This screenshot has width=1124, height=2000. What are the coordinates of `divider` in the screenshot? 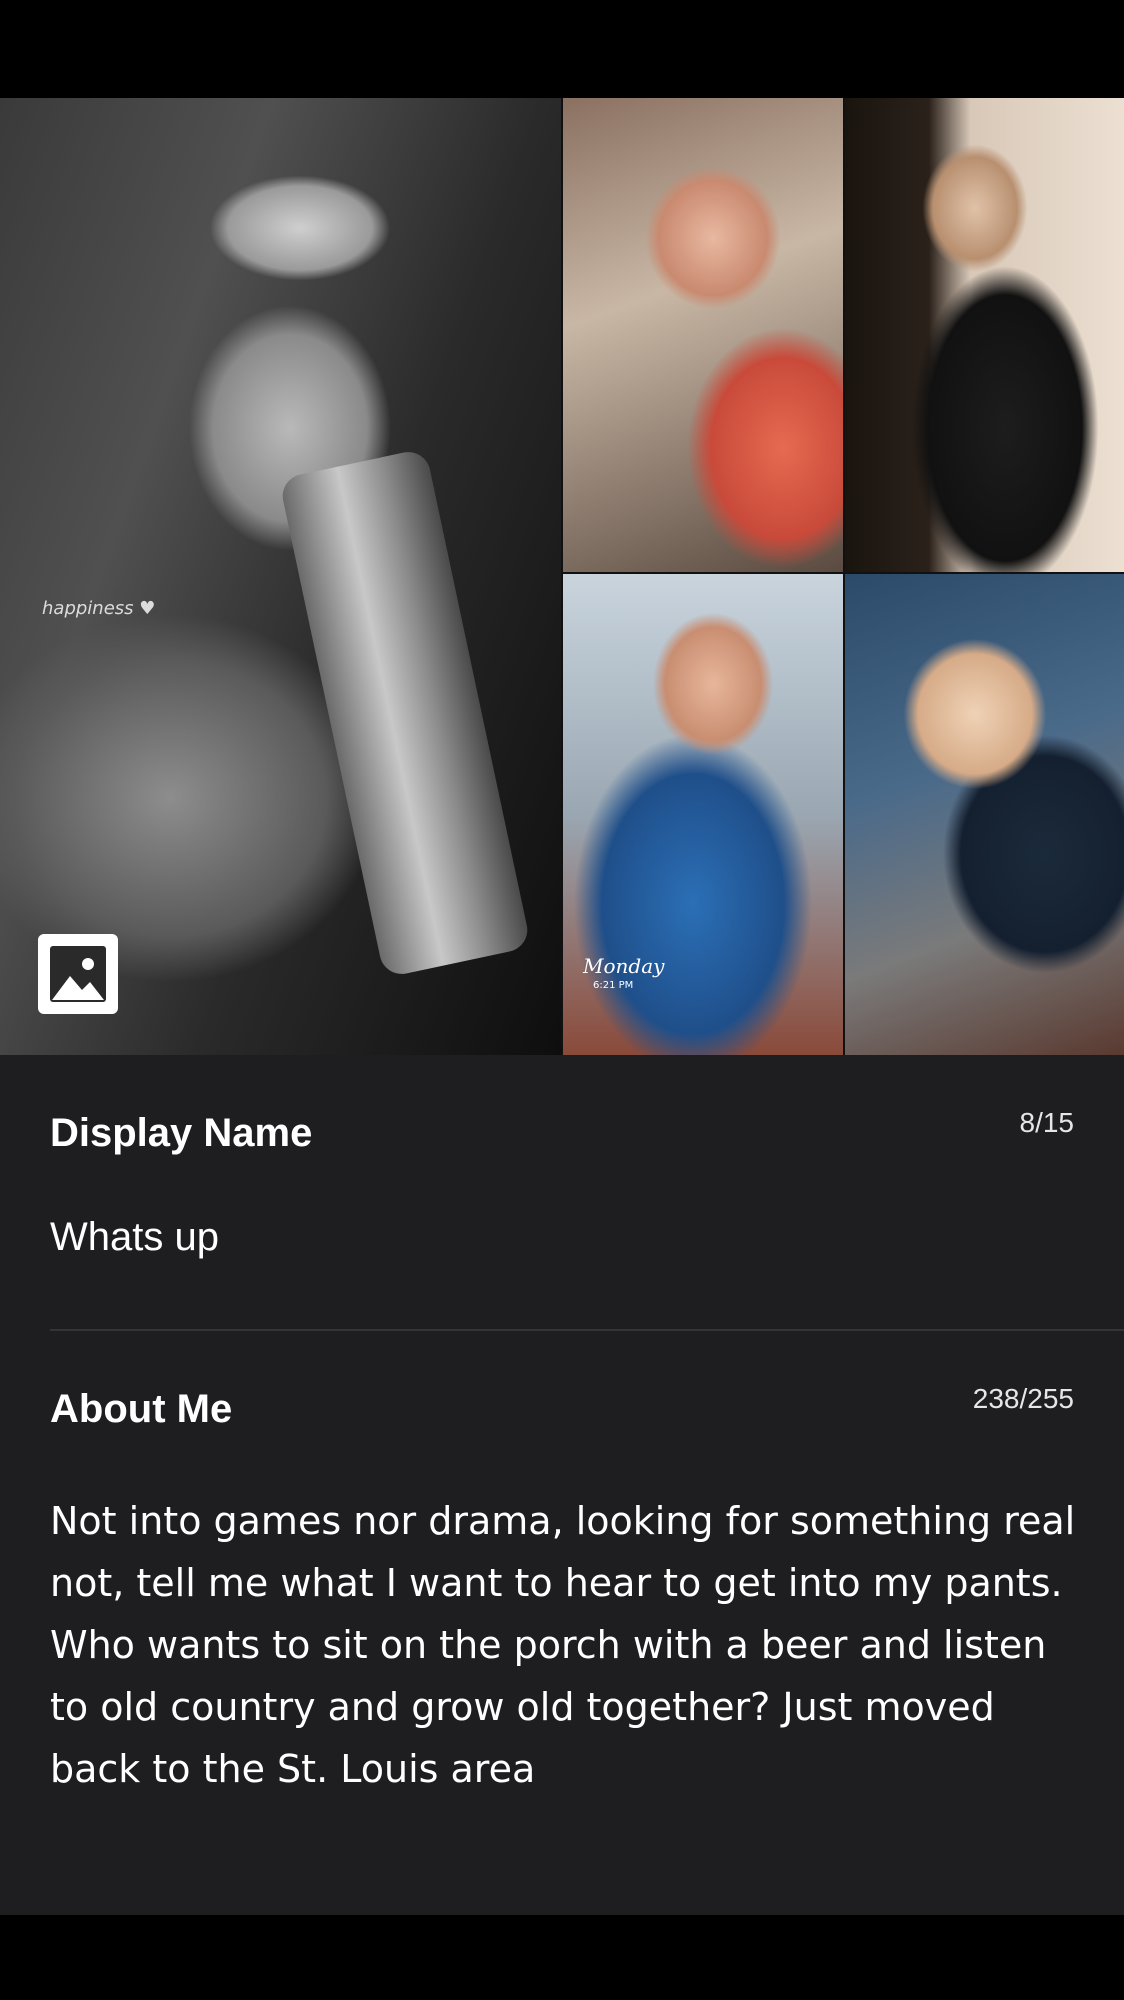 It's located at (587, 1330).